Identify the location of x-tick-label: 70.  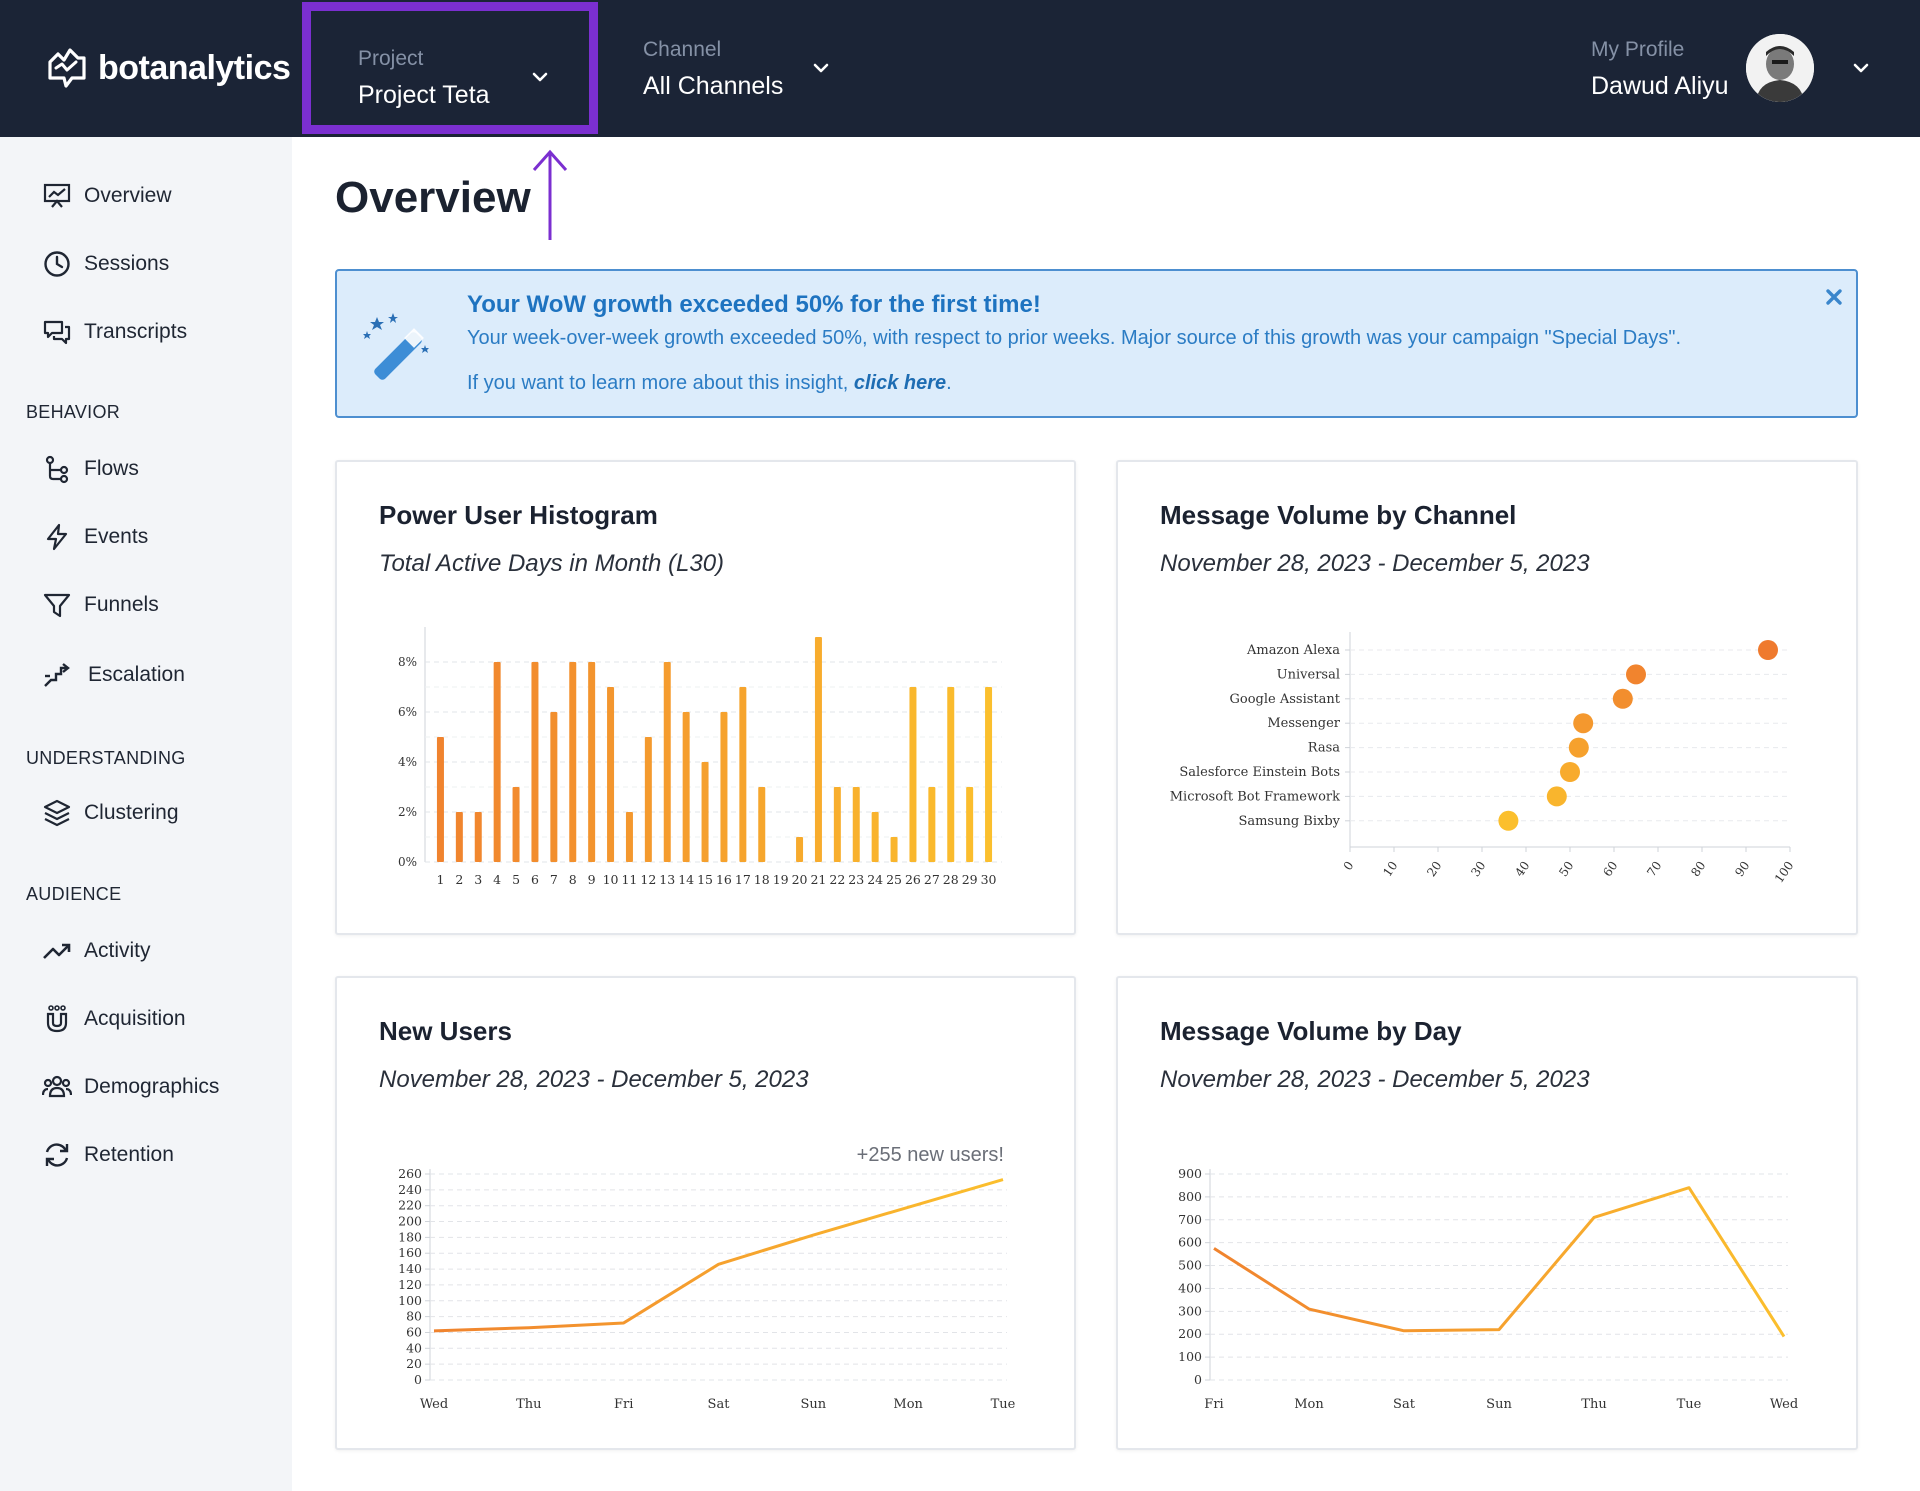
(1654, 869).